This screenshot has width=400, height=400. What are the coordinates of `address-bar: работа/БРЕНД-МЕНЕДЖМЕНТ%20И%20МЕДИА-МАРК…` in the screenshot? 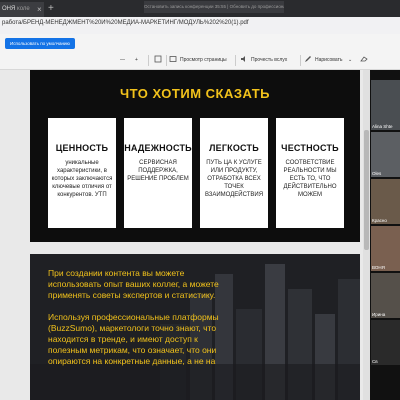 It's located at (200, 25).